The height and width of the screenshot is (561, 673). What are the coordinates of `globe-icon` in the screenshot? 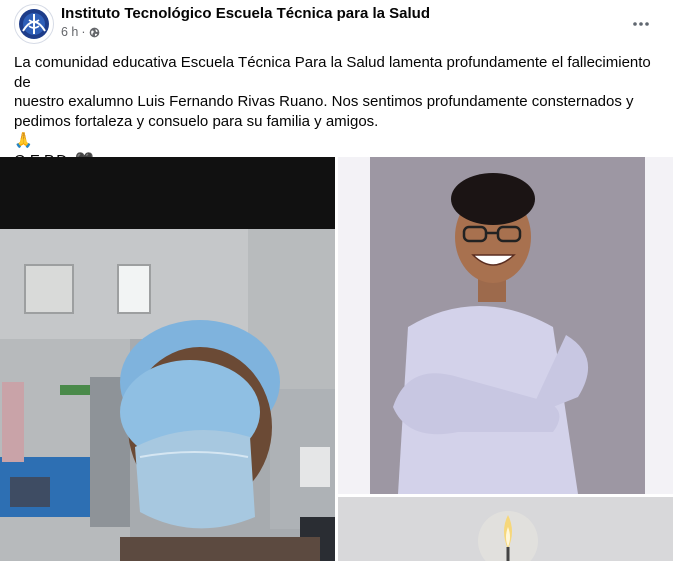 It's located at (94, 32).